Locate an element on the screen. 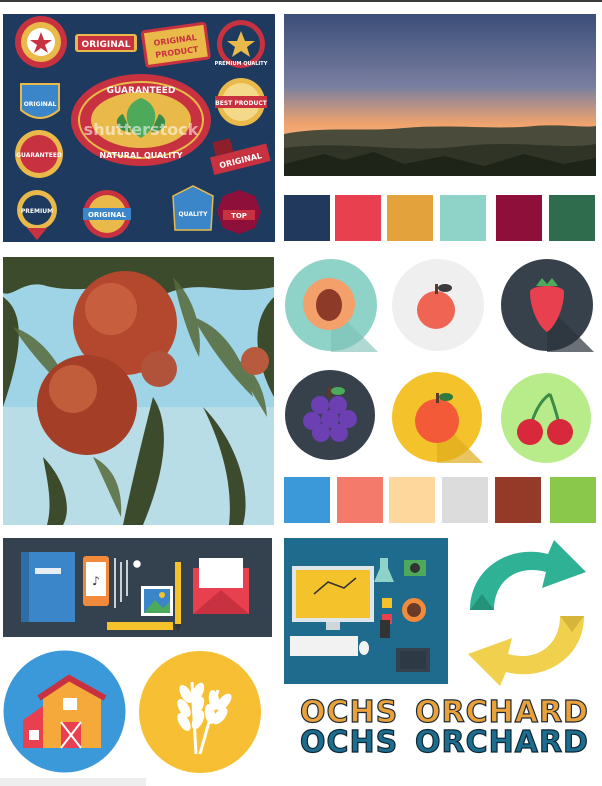 This screenshot has width=602, height=786. original-ribbon-badge: ORIGINAL is located at coordinates (106, 43).